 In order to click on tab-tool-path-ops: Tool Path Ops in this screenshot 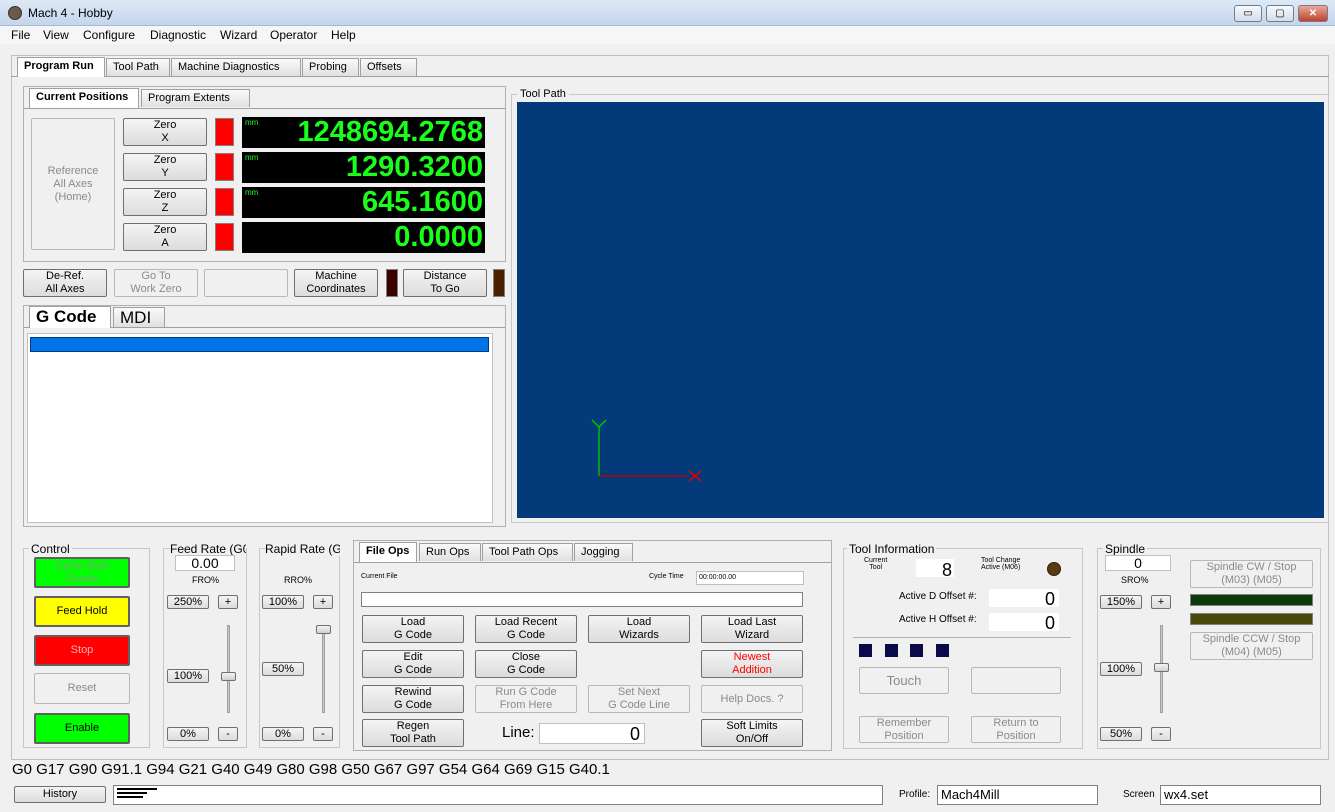, I will do `click(527, 552)`.